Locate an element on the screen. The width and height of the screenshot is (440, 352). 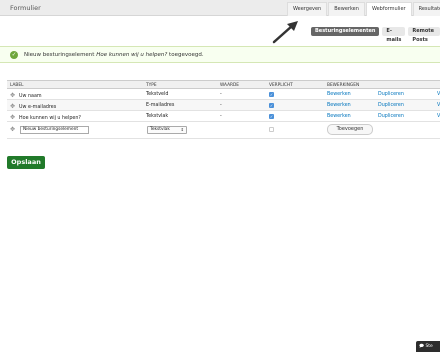
new-component-label-input: Nieuw besturingselement is located at coordinates (54, 130).